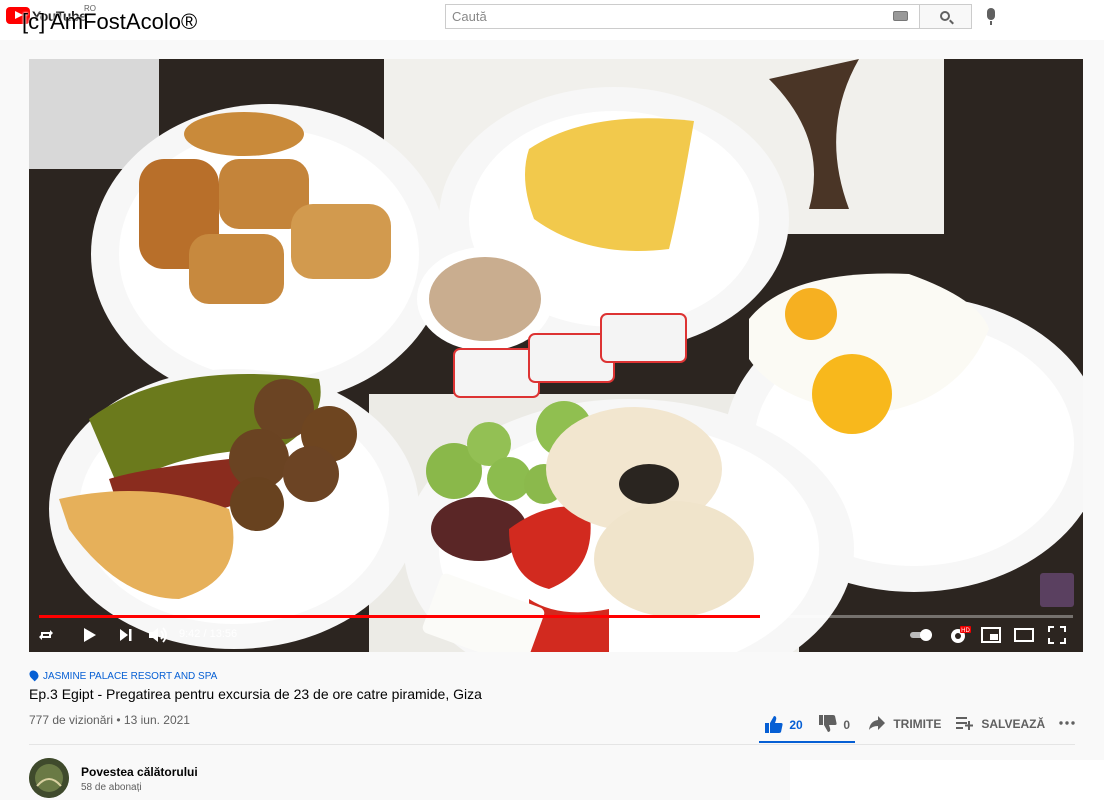 The width and height of the screenshot is (1104, 800). Describe the element at coordinates (1067, 723) in the screenshot. I see `more-options-icon` at that location.